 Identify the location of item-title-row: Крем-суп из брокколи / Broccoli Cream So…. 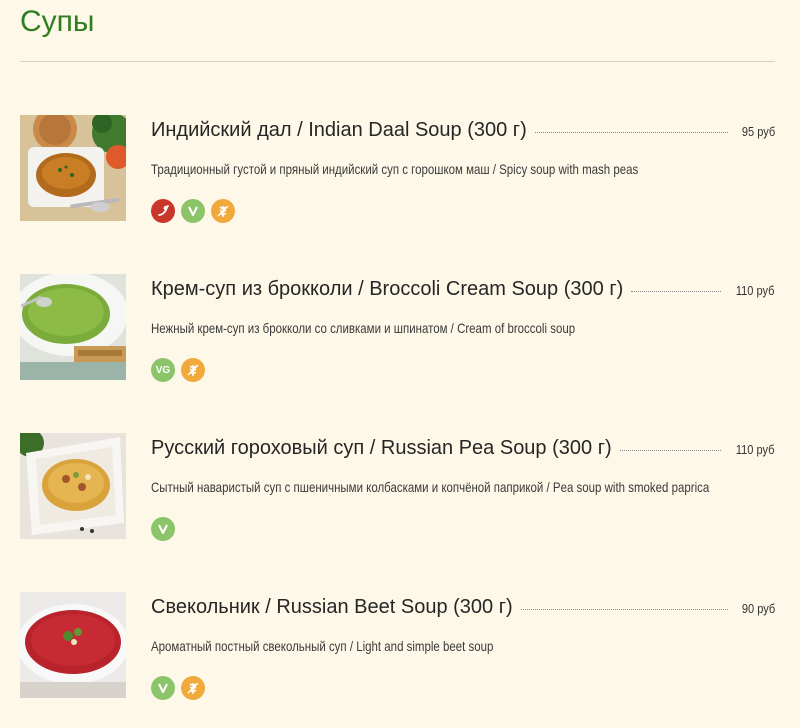
(463, 292).